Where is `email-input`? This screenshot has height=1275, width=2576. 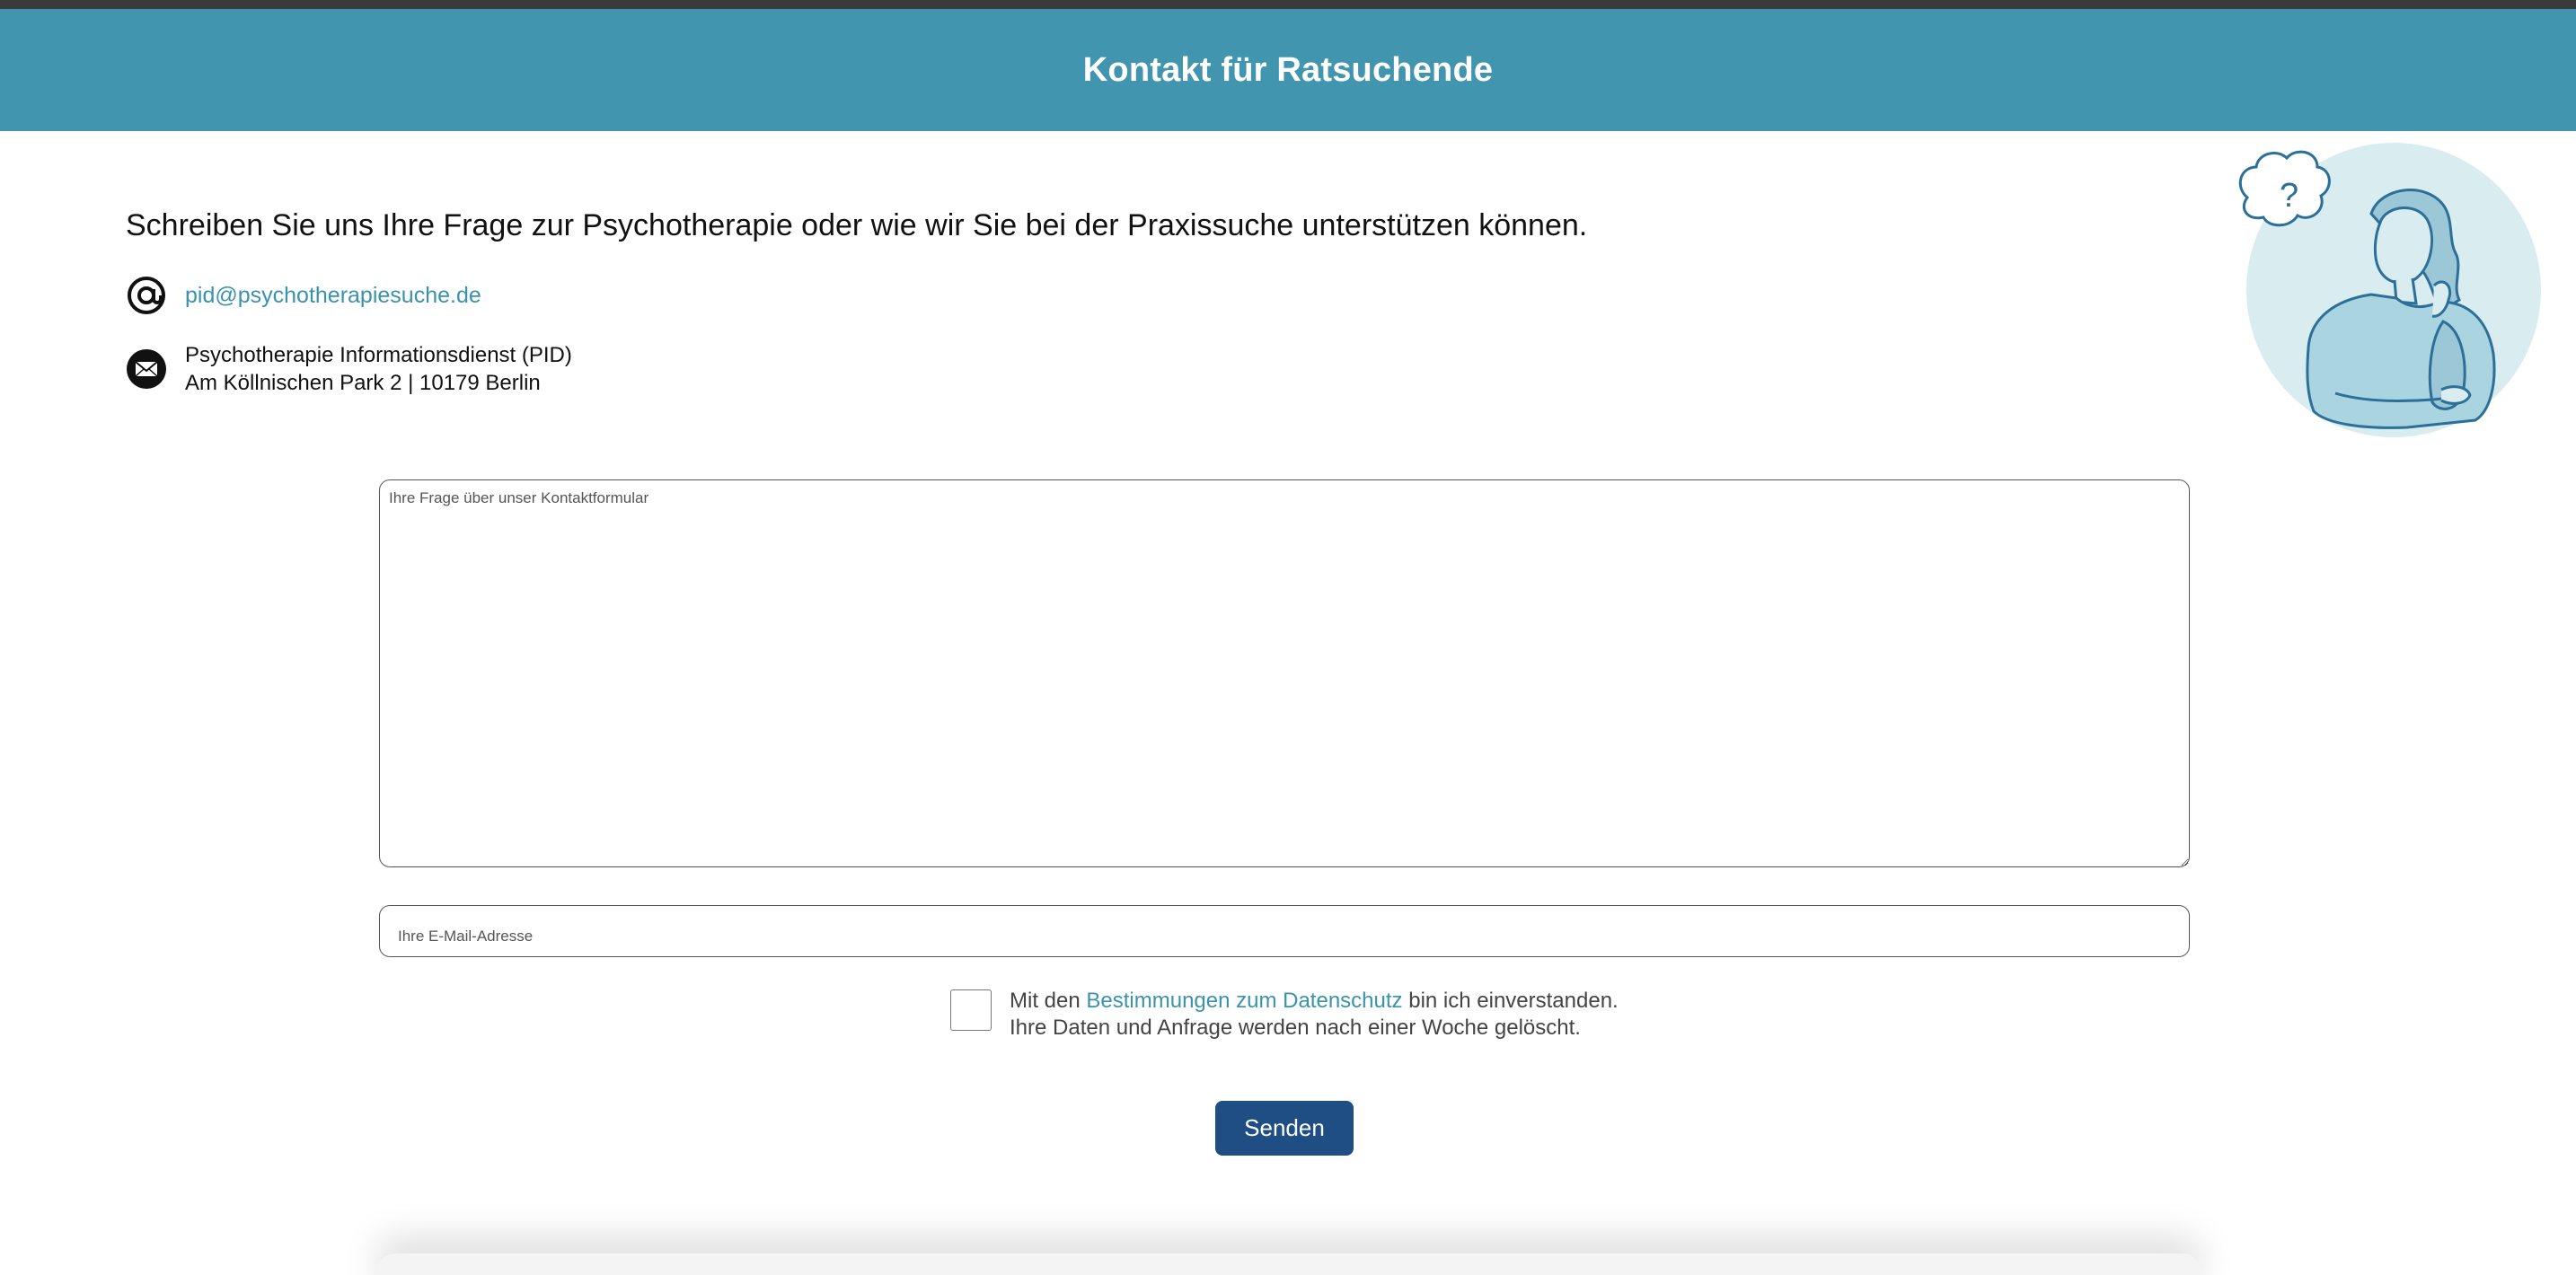
email-input is located at coordinates (1284, 931).